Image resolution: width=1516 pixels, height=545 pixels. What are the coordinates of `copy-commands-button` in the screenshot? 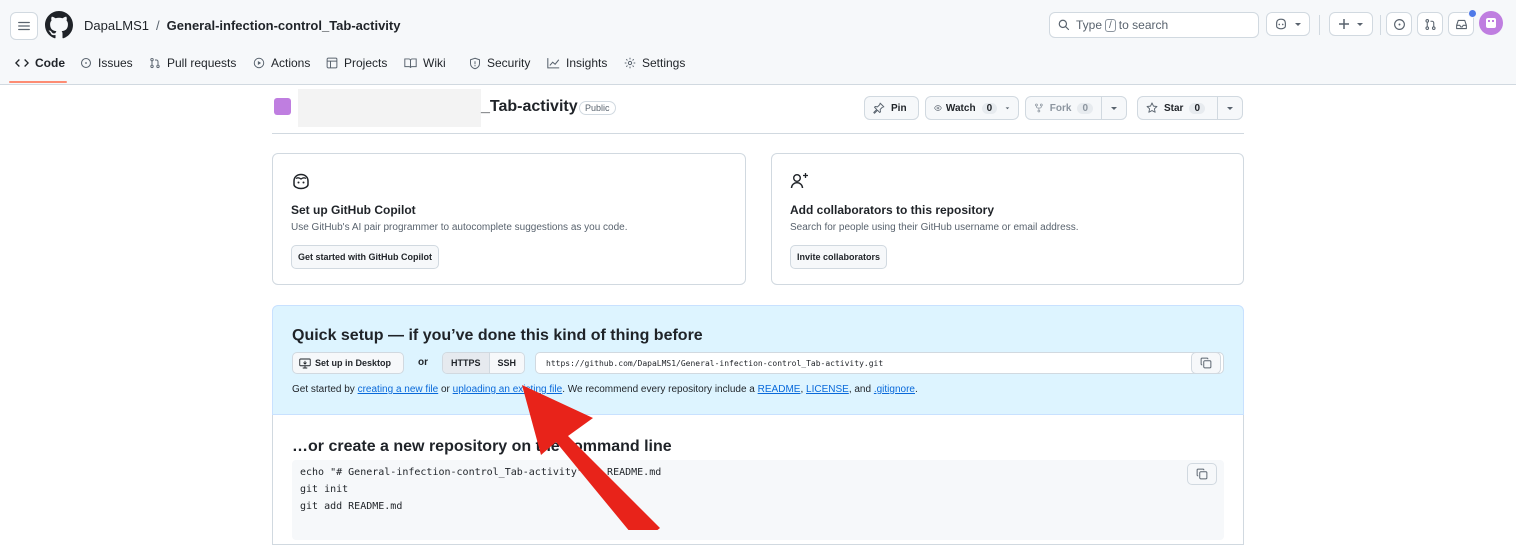 It's located at (1202, 474).